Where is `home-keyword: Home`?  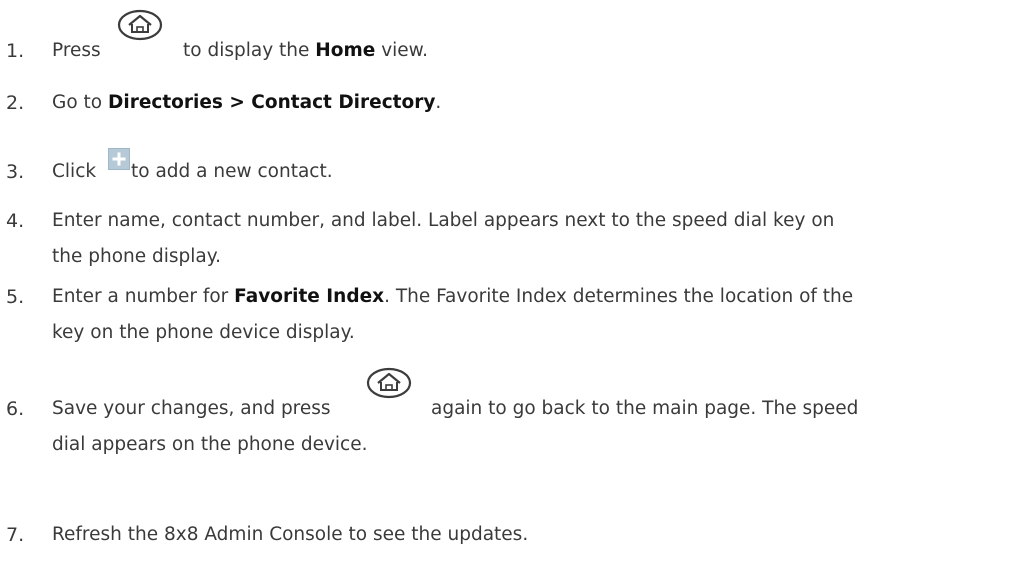 home-keyword: Home is located at coordinates (345, 50).